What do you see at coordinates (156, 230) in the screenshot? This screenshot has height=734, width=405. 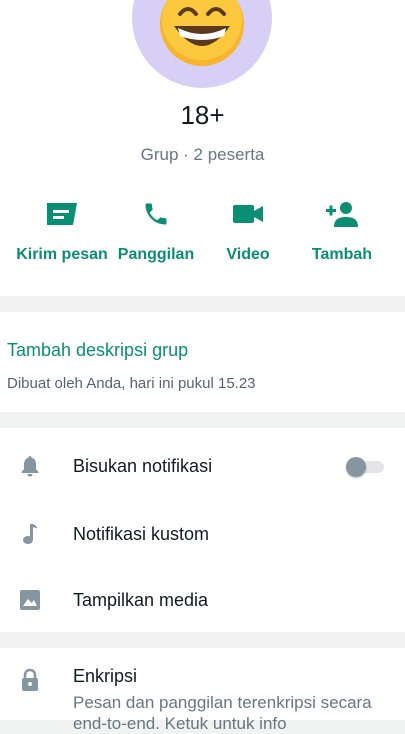 I see `call-button: Panggilan` at bounding box center [156, 230].